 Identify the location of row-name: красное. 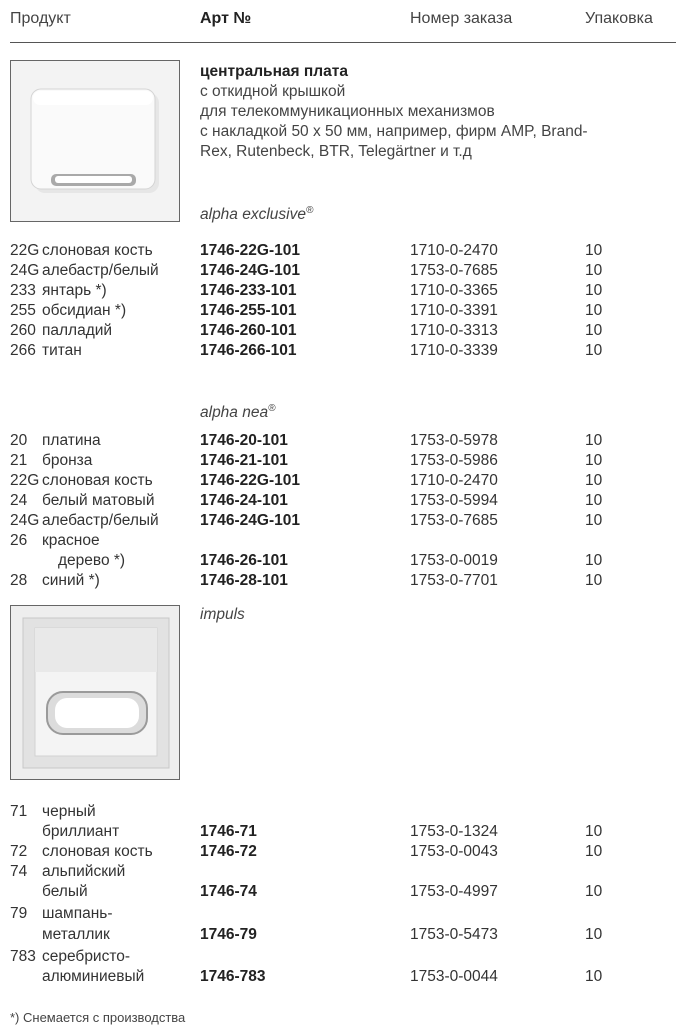
(71, 540).